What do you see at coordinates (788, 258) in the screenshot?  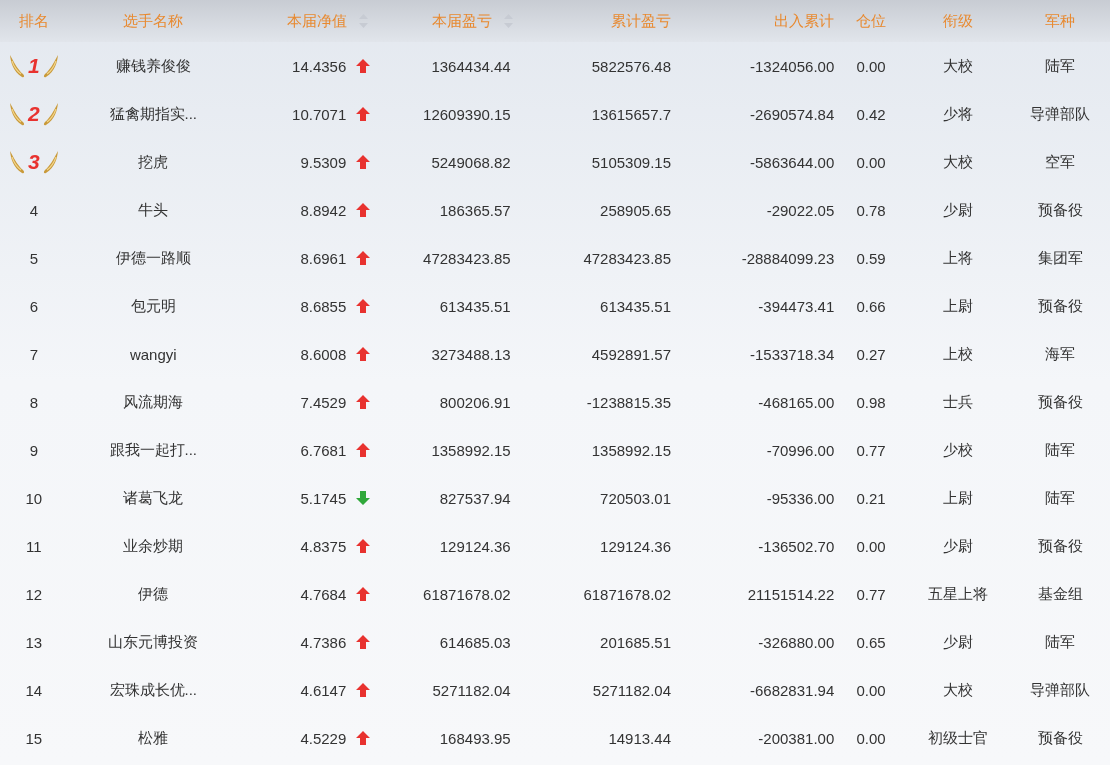 I see `cash-flow: -28884099.23` at bounding box center [788, 258].